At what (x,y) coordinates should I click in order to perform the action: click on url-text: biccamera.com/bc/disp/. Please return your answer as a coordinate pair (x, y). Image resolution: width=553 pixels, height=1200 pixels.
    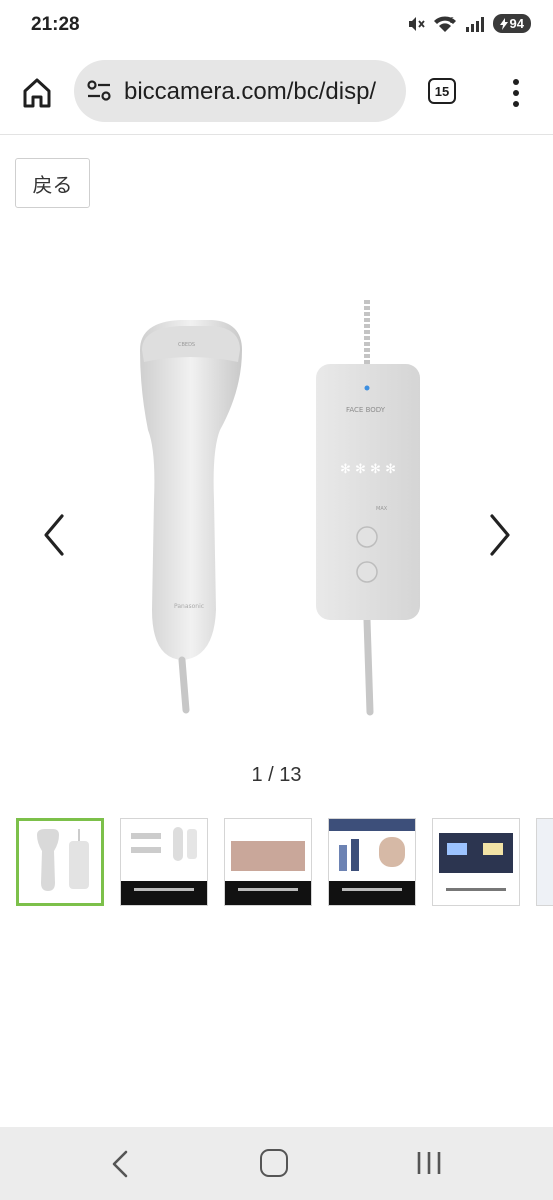
    Looking at the image, I should click on (250, 92).